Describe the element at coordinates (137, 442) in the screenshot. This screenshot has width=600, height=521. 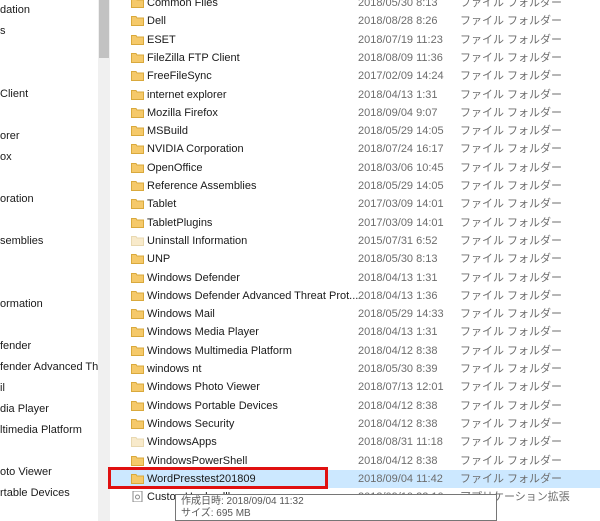
I see `folder-light-icon` at that location.